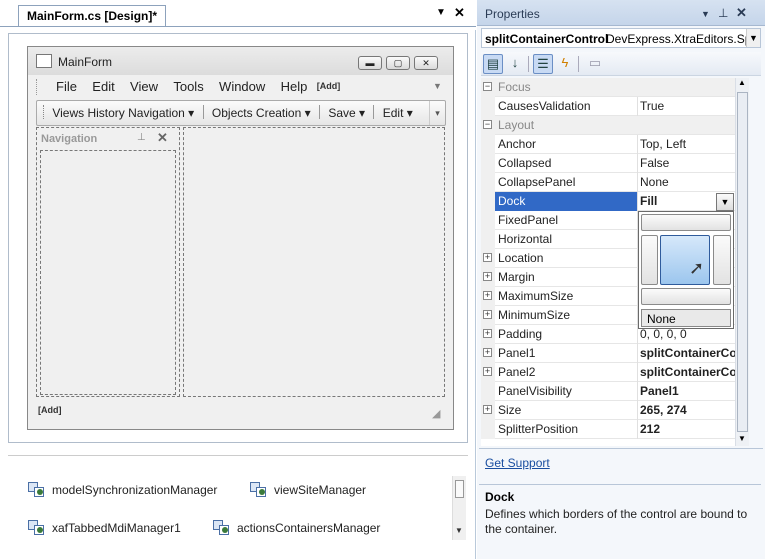  What do you see at coordinates (615, 391) in the screenshot?
I see `property-row: PanelVisibility Panel1` at bounding box center [615, 391].